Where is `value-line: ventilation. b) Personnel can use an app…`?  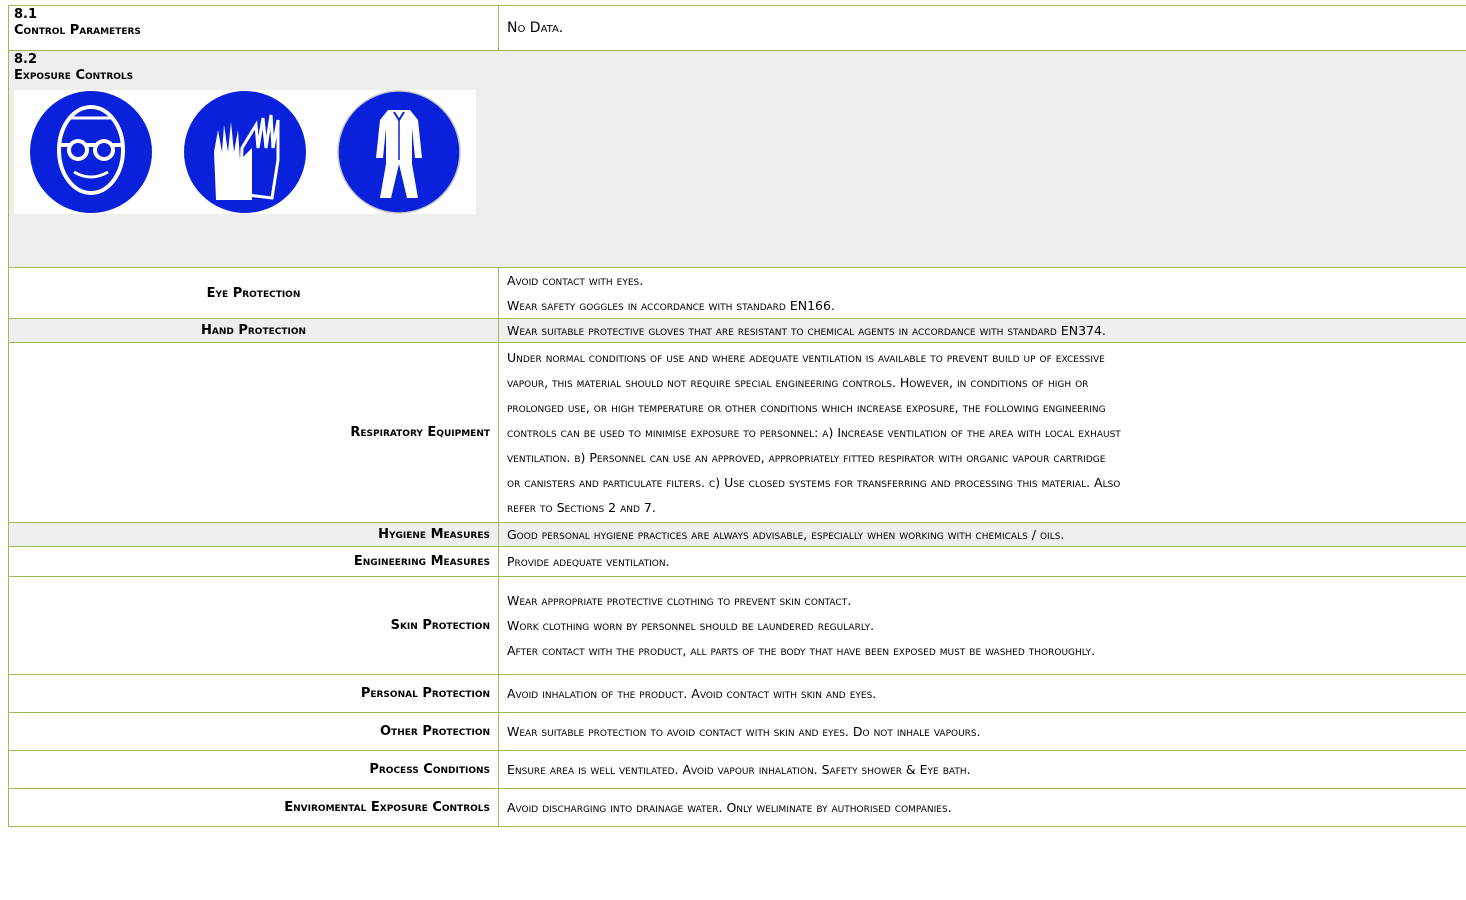 value-line: ventilation. b) Personnel can use an app… is located at coordinates (806, 457).